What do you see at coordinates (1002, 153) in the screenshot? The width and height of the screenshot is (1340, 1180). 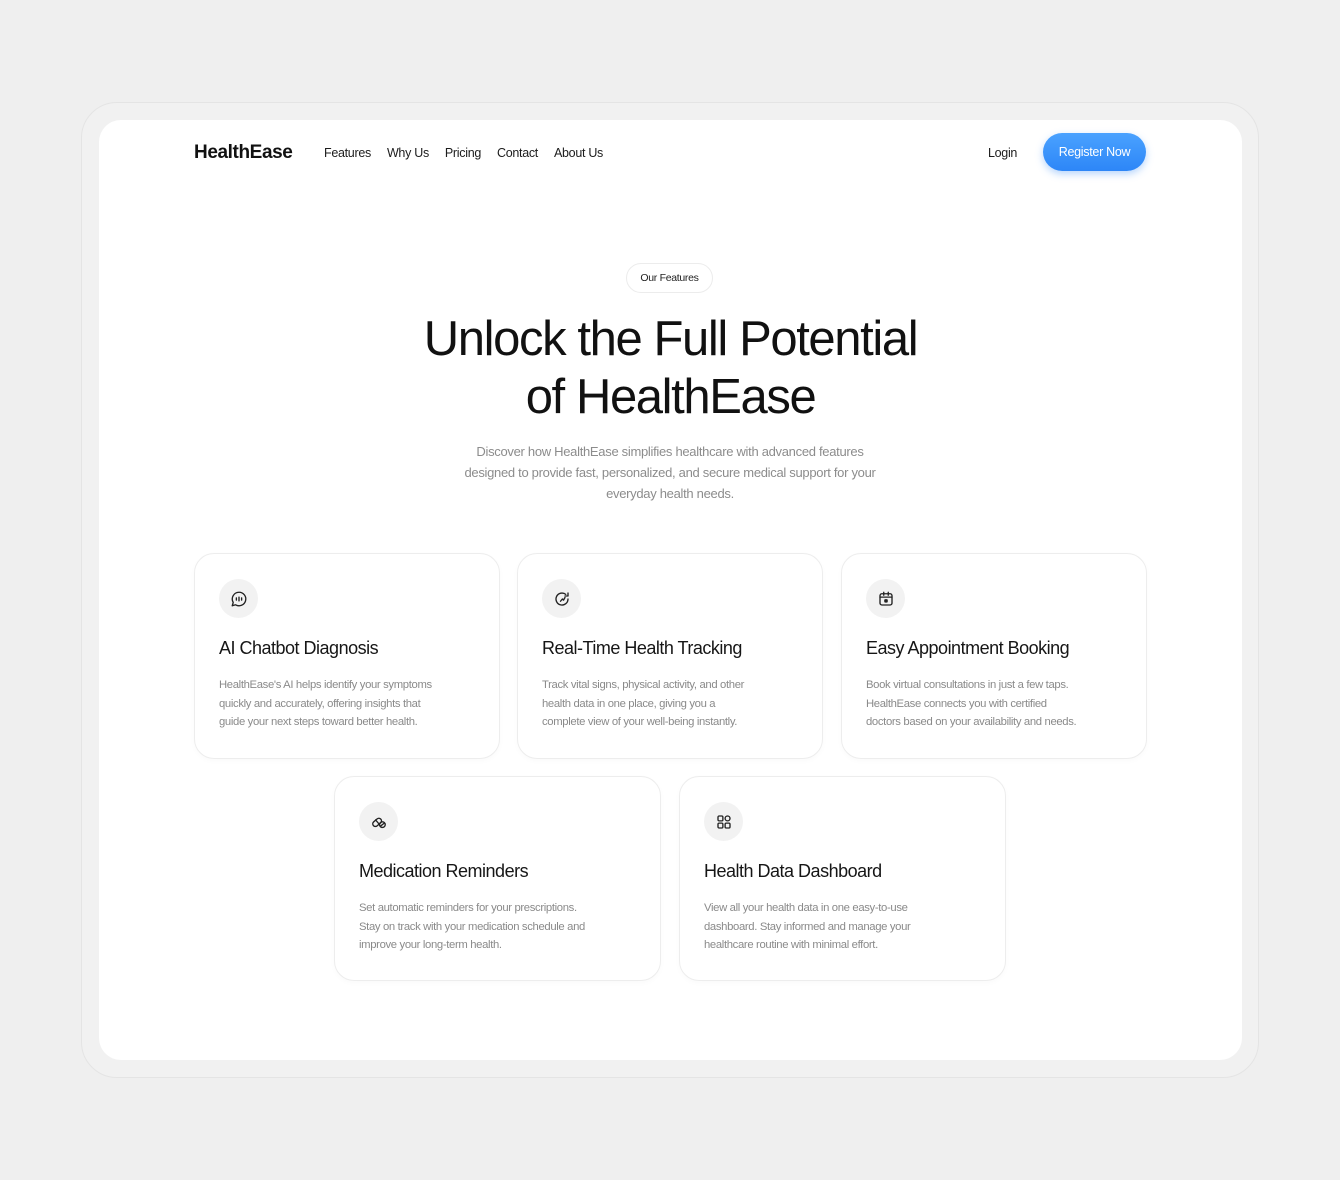 I see `login-link: Login` at bounding box center [1002, 153].